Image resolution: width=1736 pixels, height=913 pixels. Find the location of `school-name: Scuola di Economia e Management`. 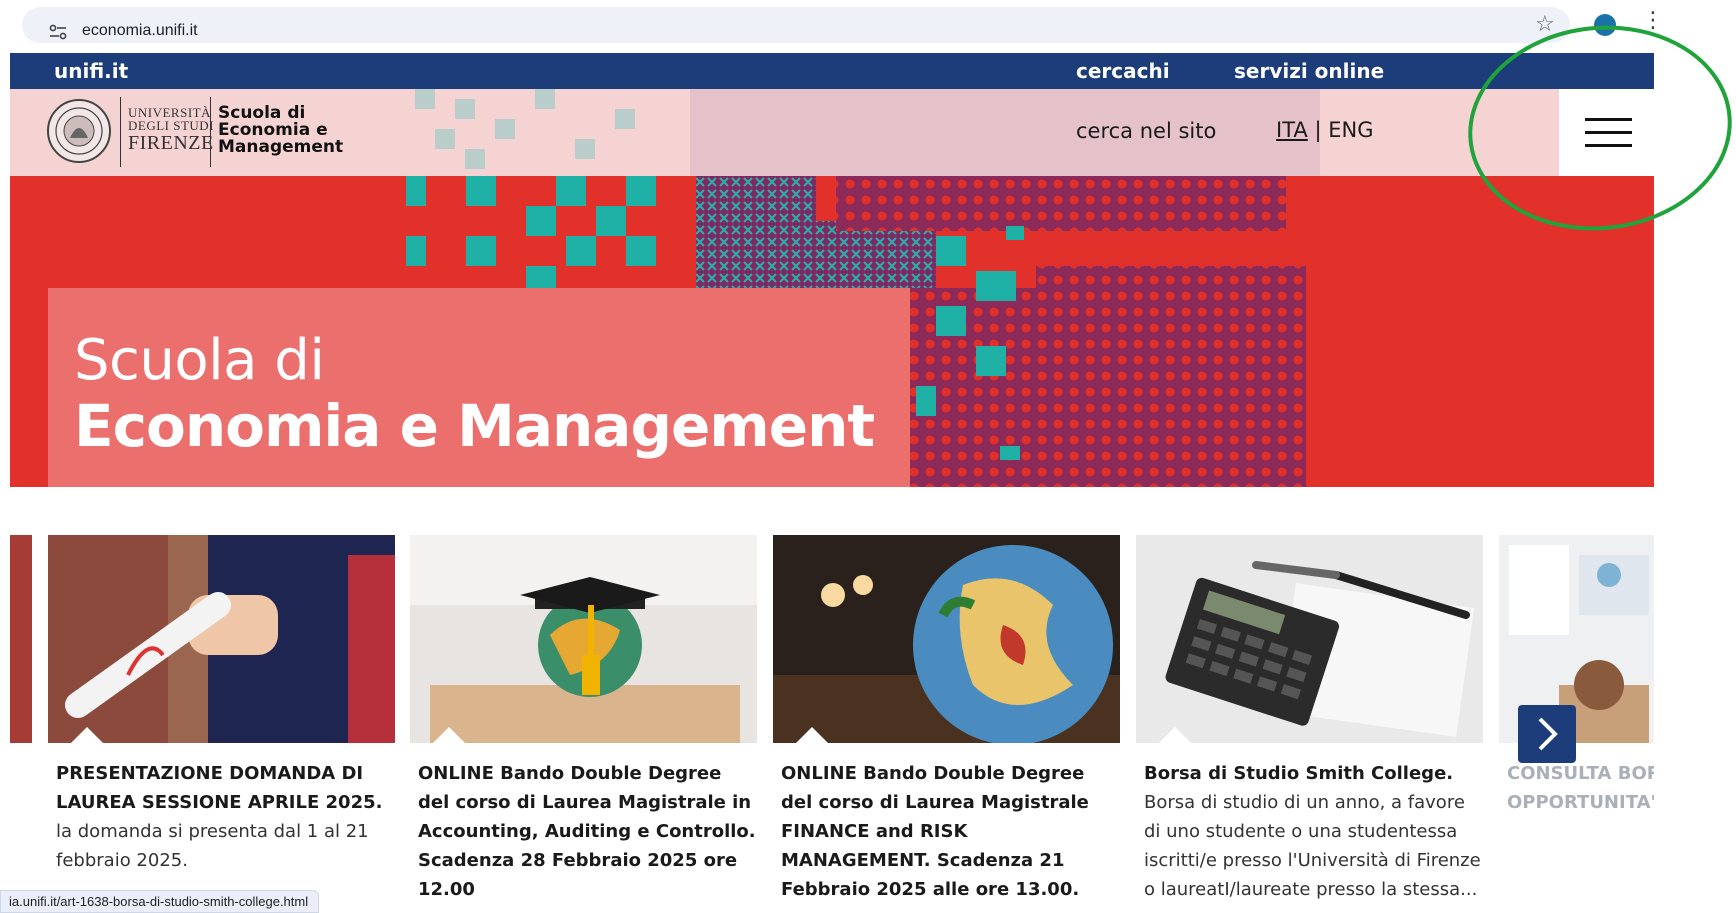

school-name: Scuola di Economia e Management is located at coordinates (281, 130).